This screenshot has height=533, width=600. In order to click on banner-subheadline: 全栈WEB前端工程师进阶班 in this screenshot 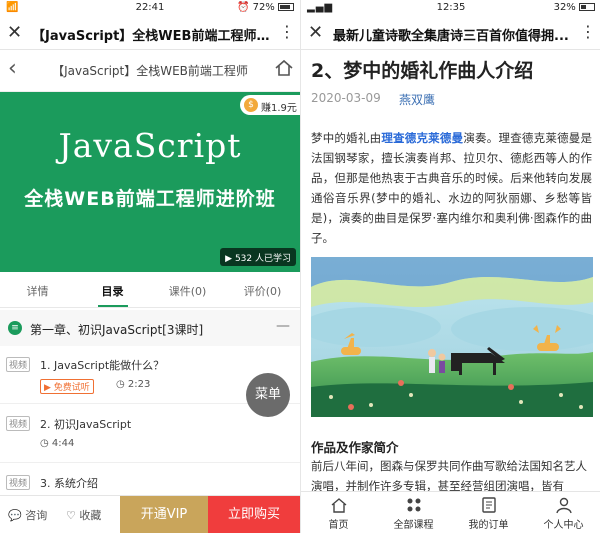, I will do `click(150, 199)`.